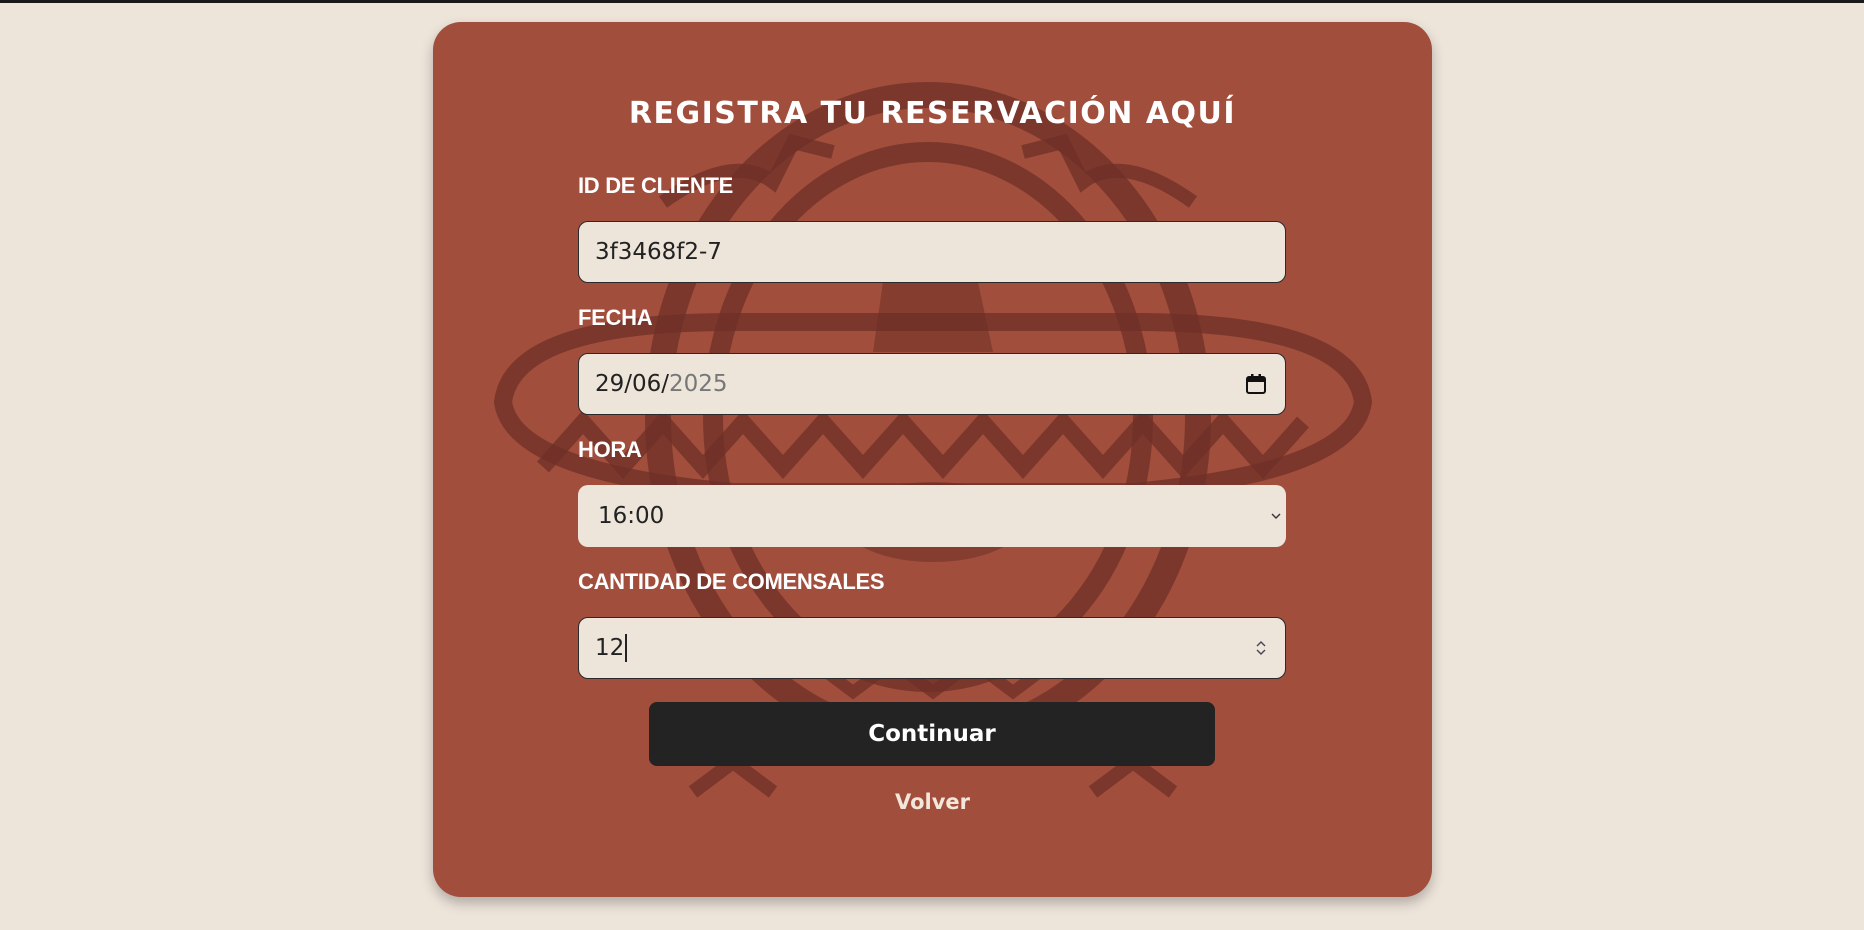 The height and width of the screenshot is (930, 1864). What do you see at coordinates (631, 516) in the screenshot?
I see `time-selected-value: 16:00` at bounding box center [631, 516].